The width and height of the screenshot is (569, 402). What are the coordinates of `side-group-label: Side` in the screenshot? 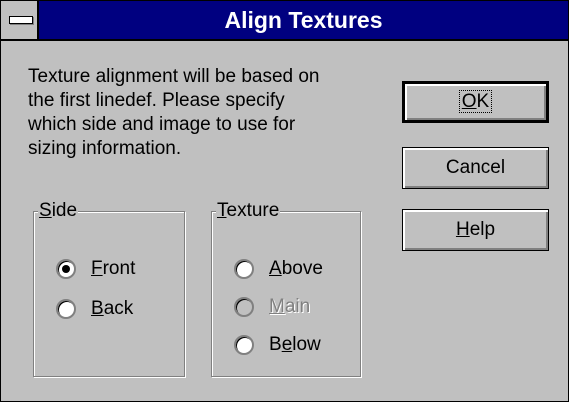 It's located at (58, 211).